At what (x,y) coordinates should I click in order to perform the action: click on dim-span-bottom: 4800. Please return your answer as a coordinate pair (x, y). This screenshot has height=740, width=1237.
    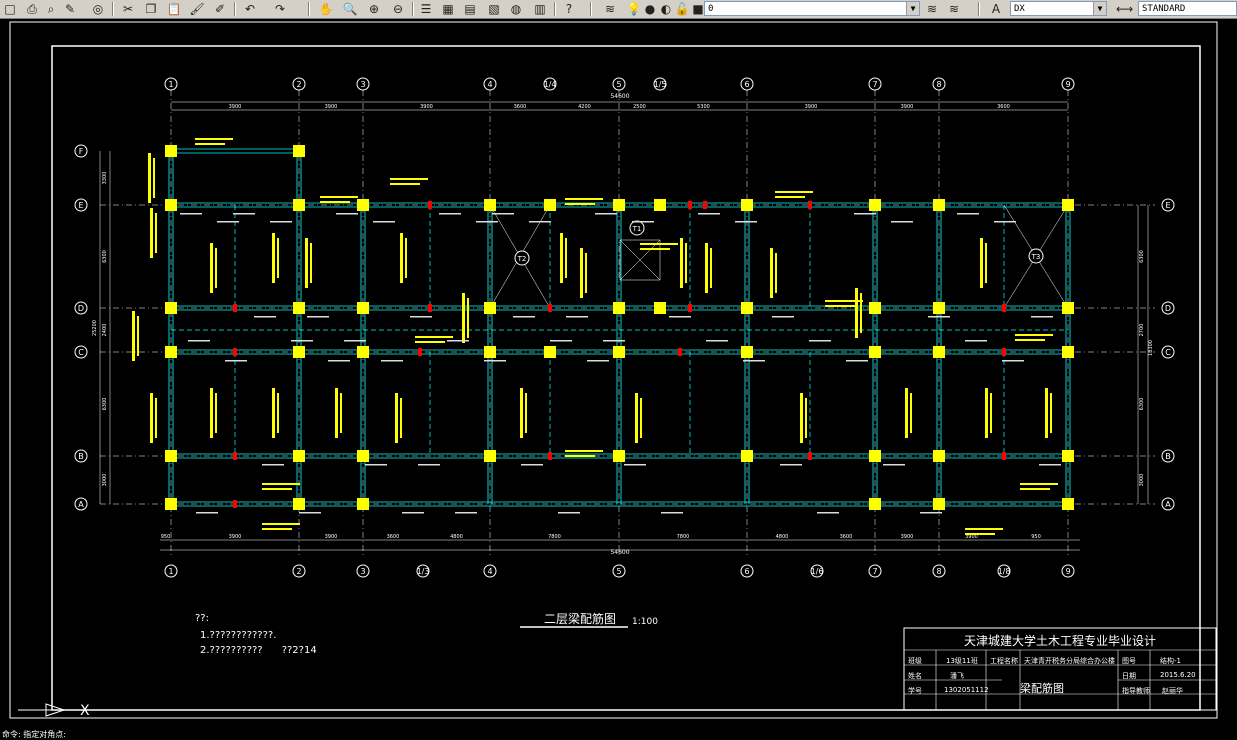
    Looking at the image, I should click on (456, 537).